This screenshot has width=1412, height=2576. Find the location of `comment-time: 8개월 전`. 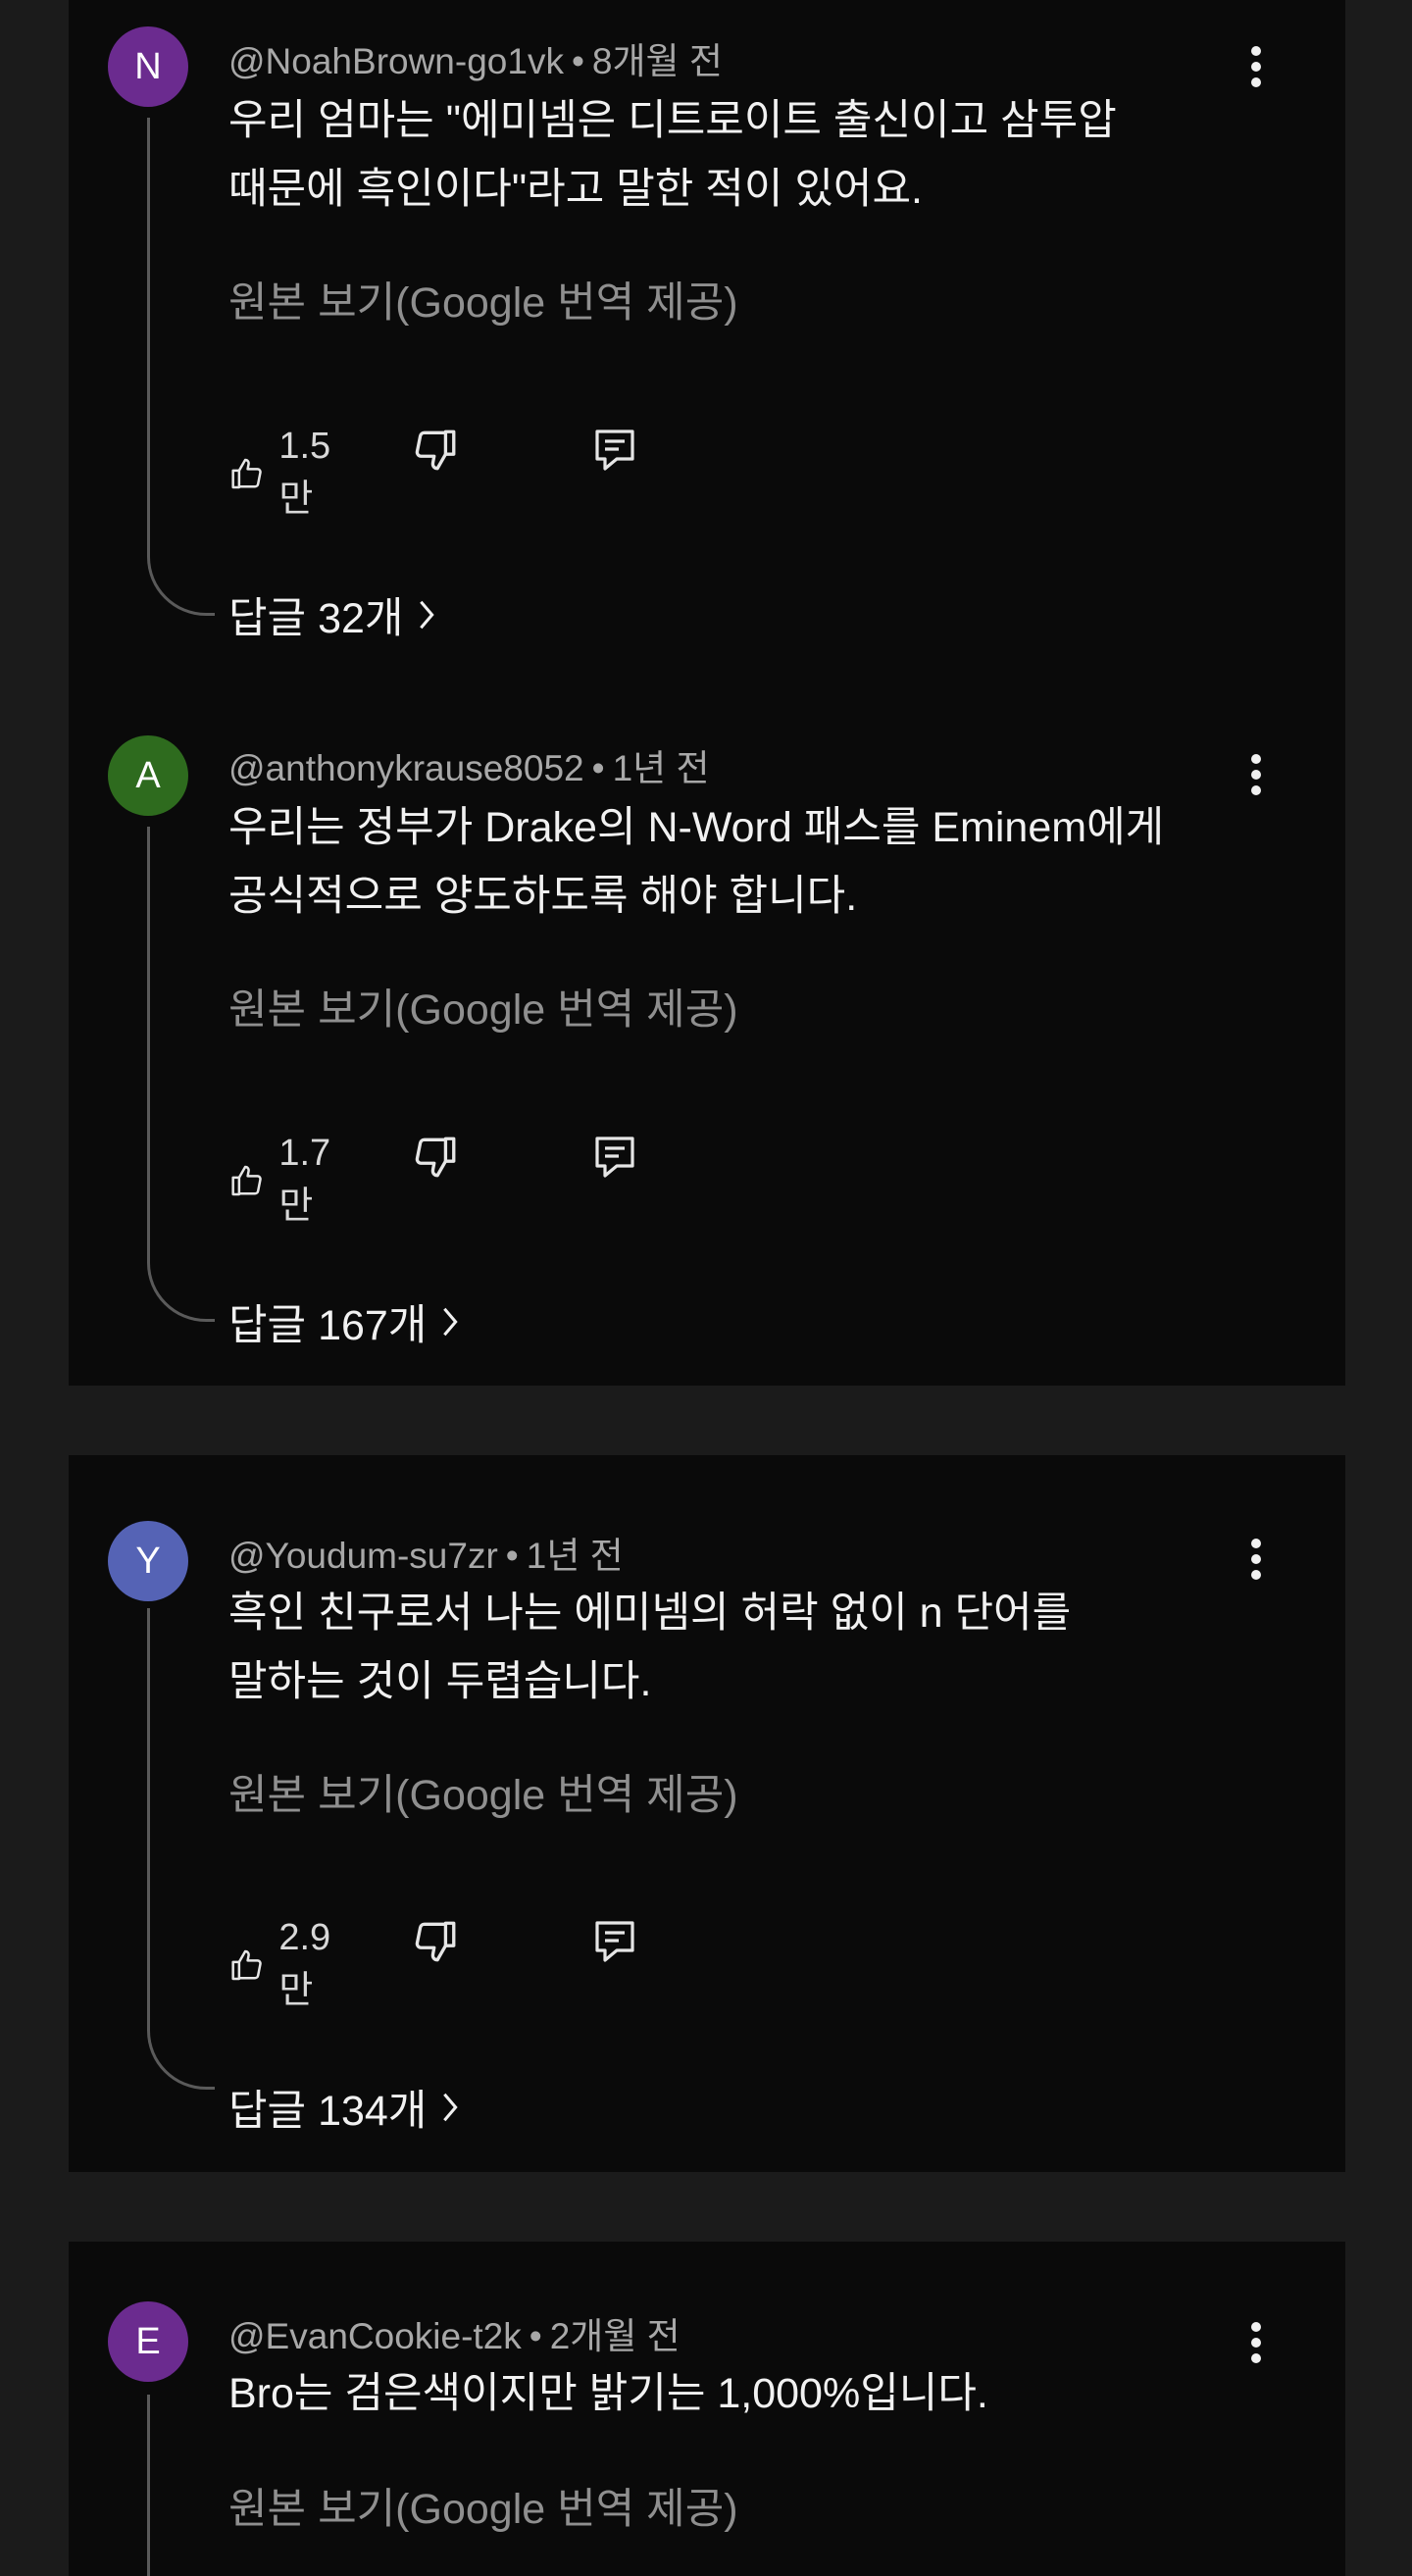

comment-time: 8개월 전 is located at coordinates (657, 61).